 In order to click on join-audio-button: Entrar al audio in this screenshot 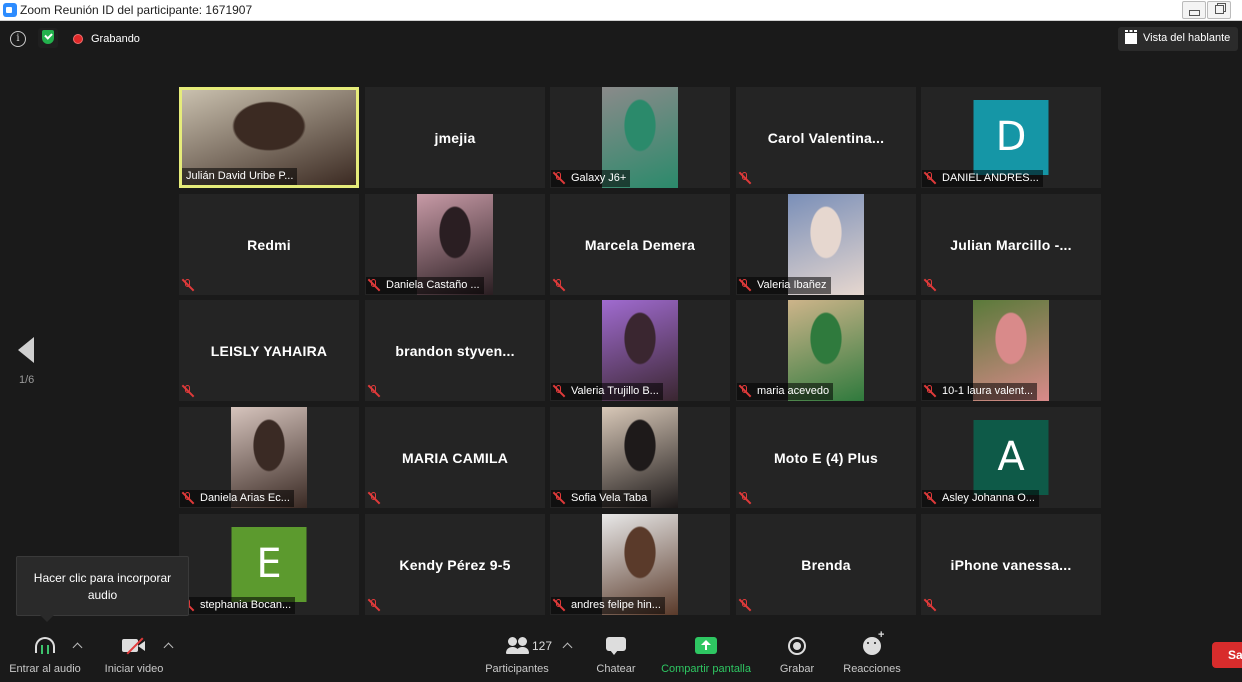, I will do `click(45, 654)`.